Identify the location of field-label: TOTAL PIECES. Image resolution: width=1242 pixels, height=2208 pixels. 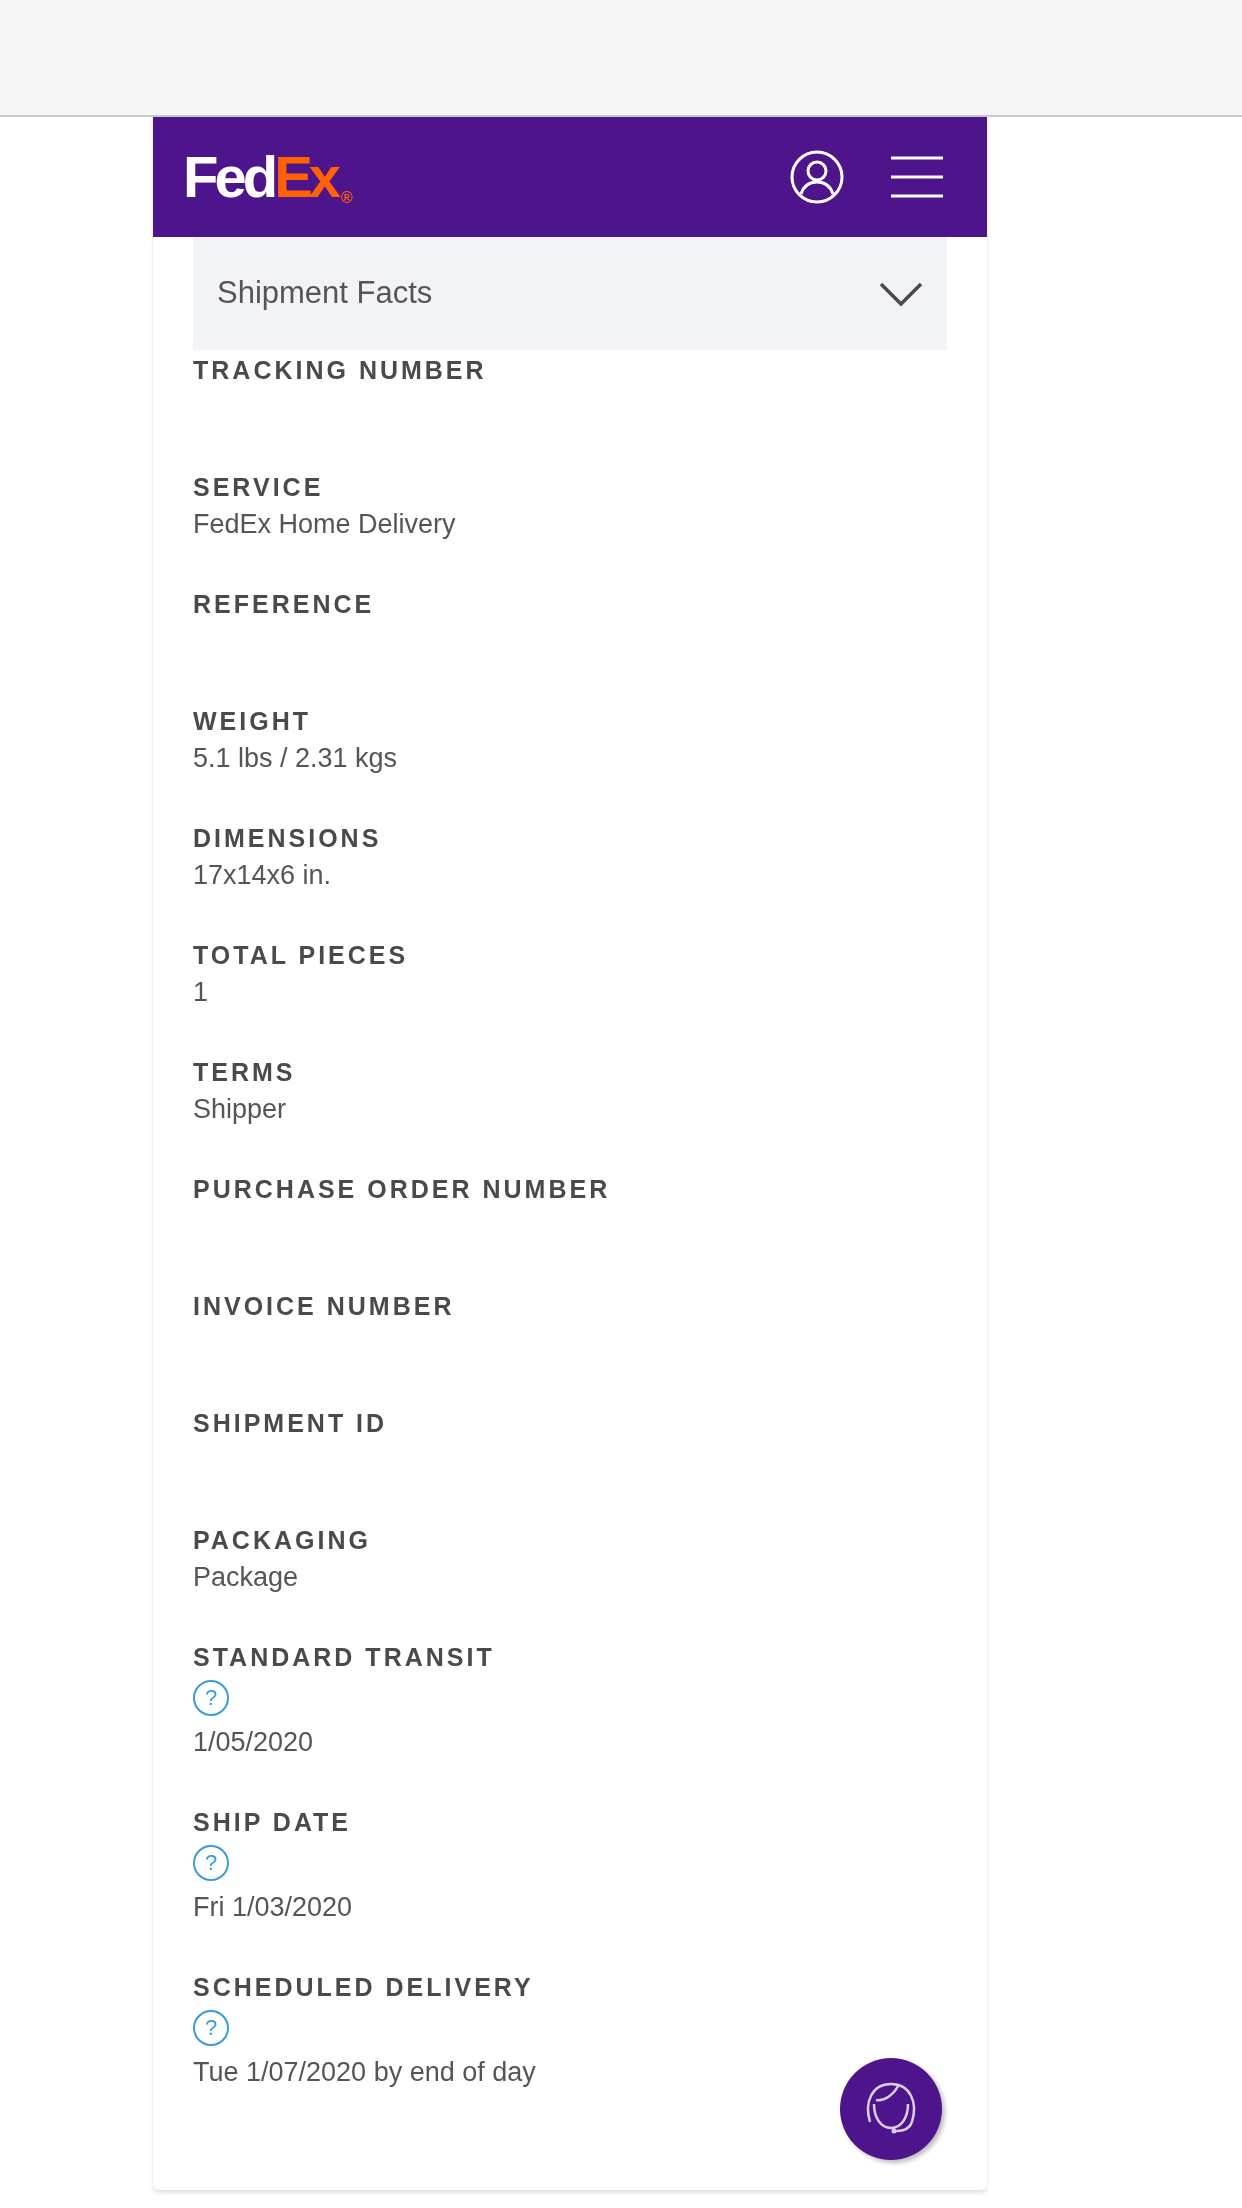
(301, 955).